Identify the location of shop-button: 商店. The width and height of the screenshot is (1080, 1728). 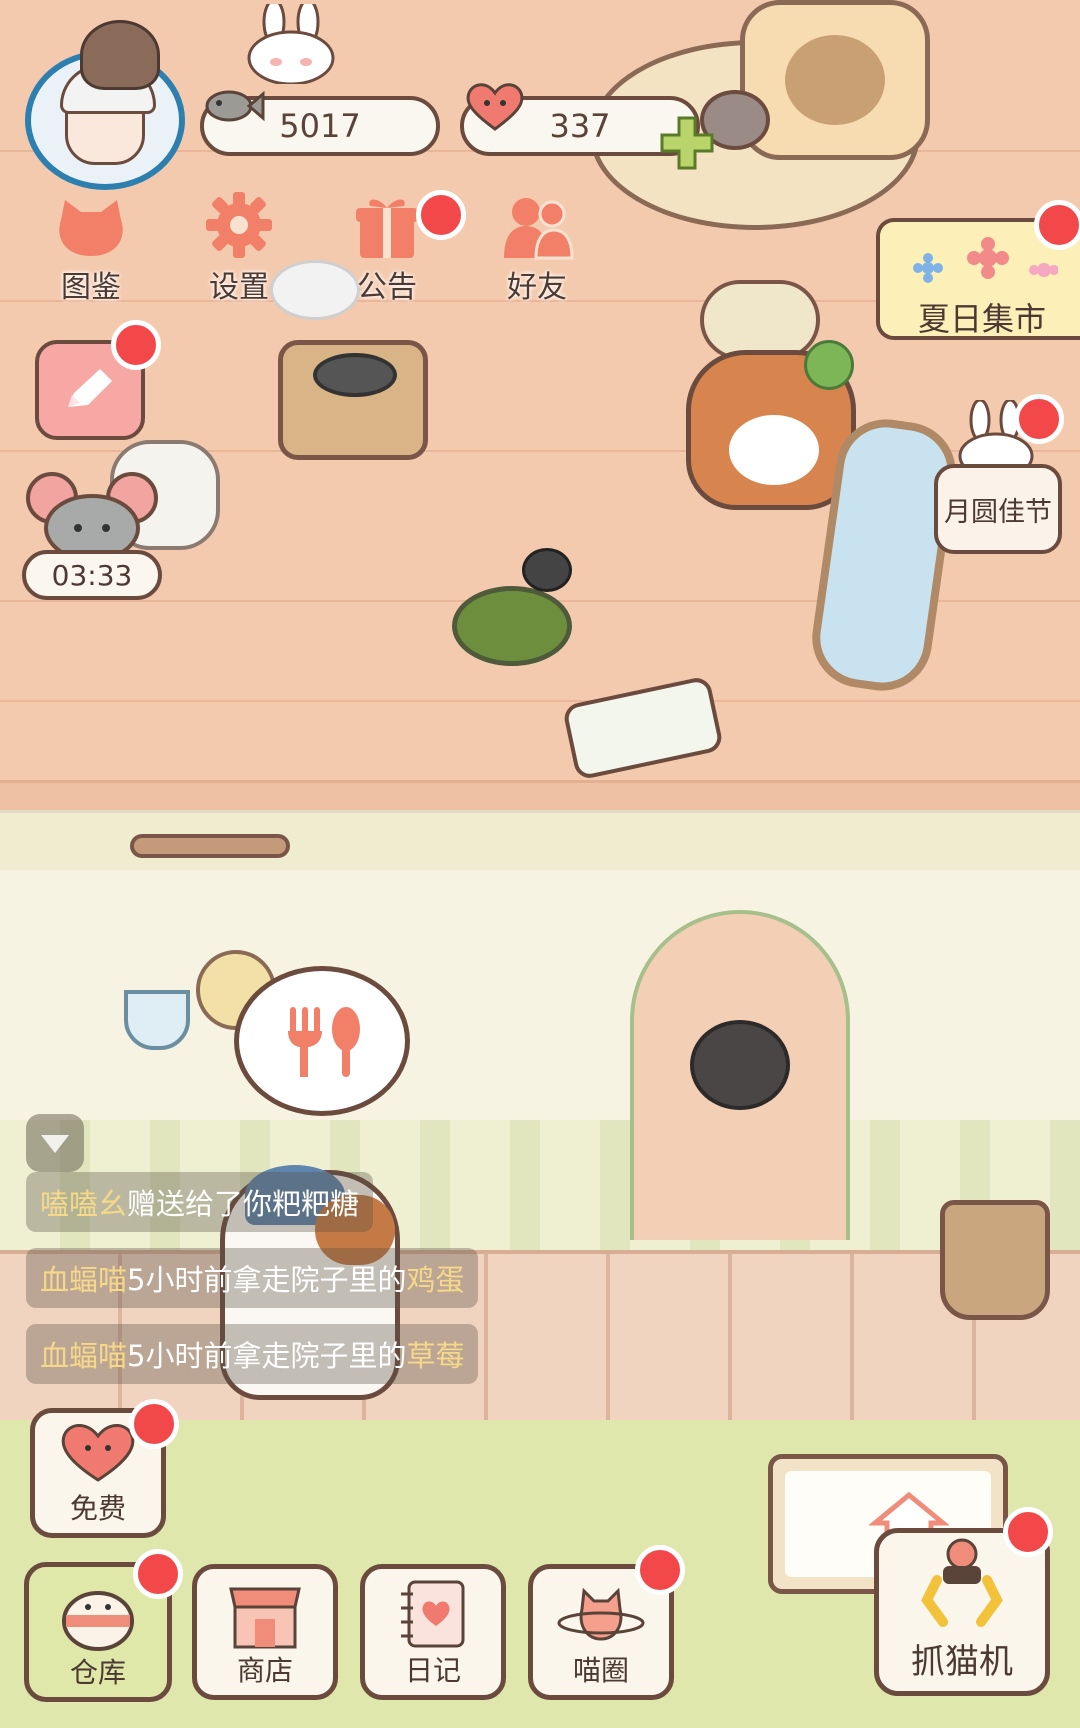
(265, 1632).